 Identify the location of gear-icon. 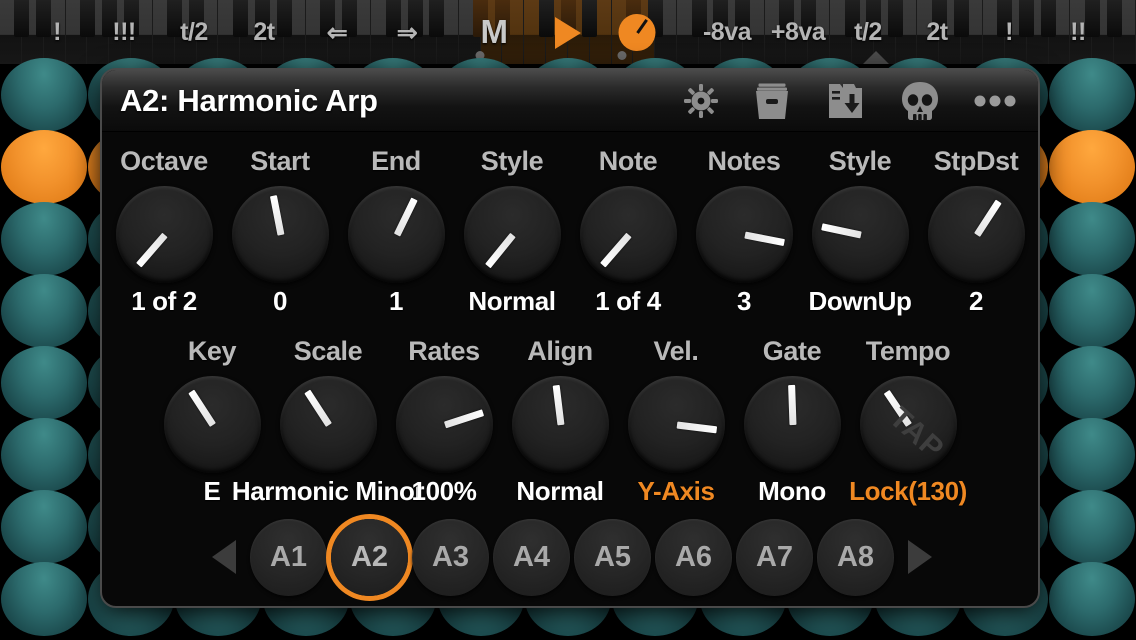
(701, 101).